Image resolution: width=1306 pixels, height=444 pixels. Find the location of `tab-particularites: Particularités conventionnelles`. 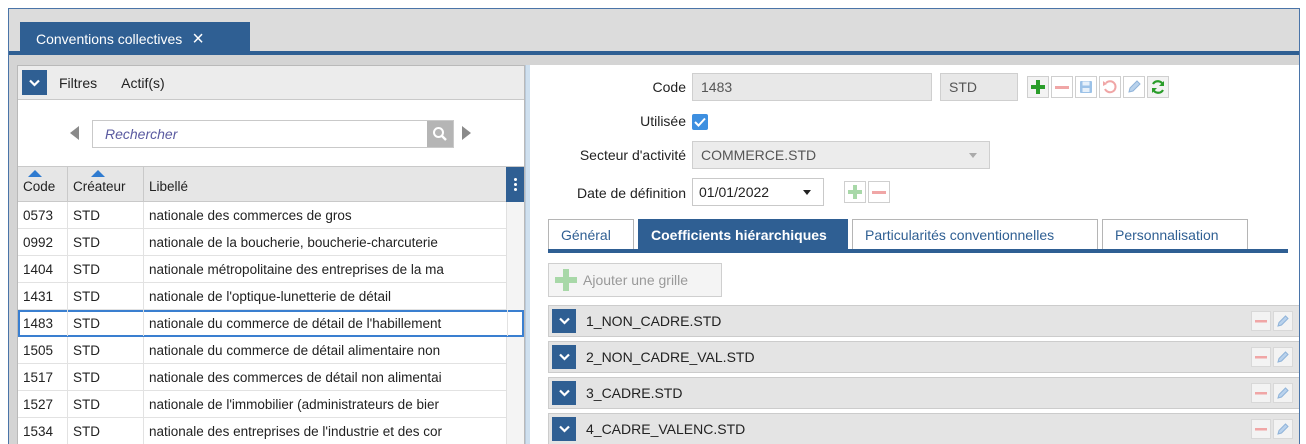

tab-particularites: Particularités conventionnelles is located at coordinates (975, 234).